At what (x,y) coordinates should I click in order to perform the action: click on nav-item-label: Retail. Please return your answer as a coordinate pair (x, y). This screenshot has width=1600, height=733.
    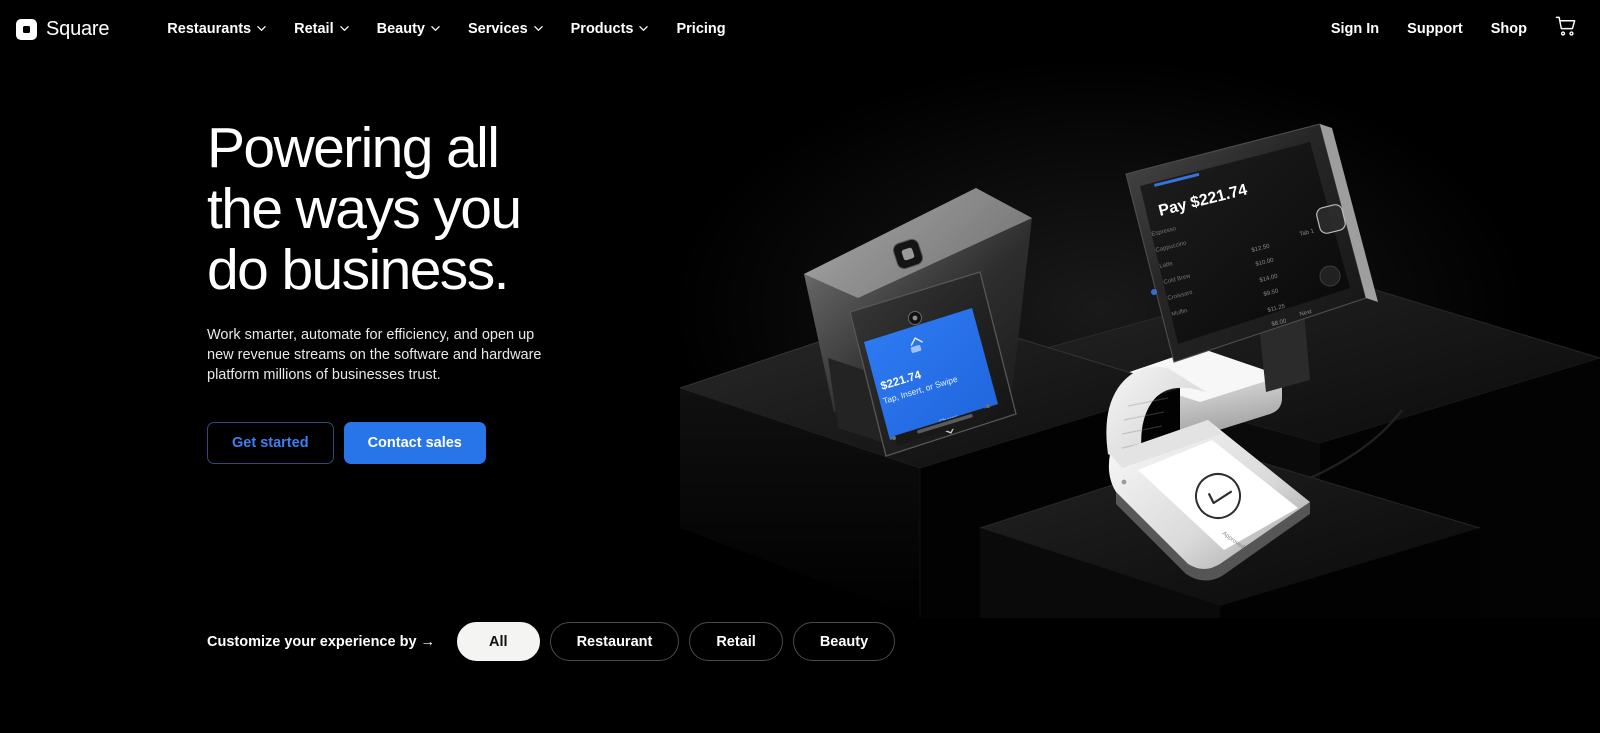
    Looking at the image, I should click on (314, 29).